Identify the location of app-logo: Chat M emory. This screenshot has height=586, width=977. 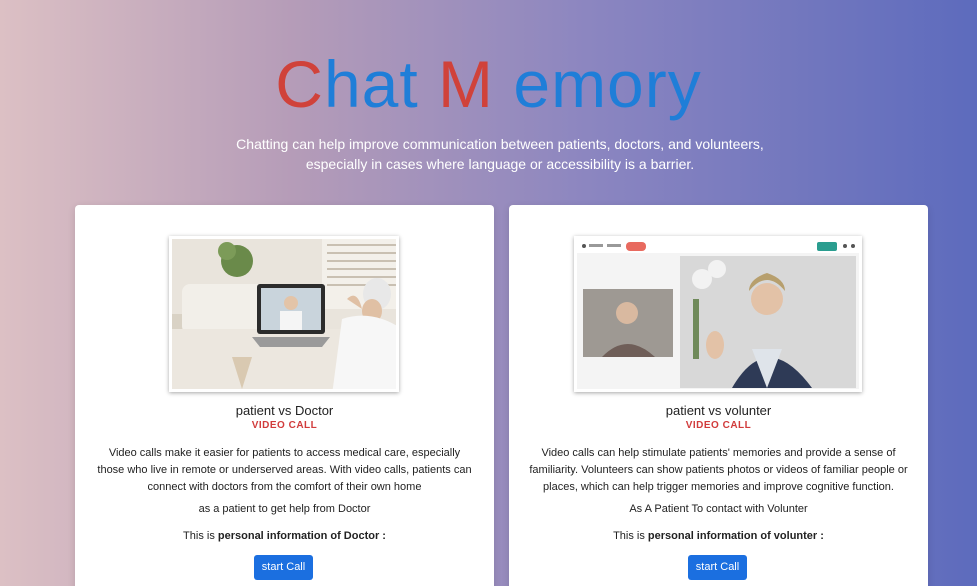
(488, 84).